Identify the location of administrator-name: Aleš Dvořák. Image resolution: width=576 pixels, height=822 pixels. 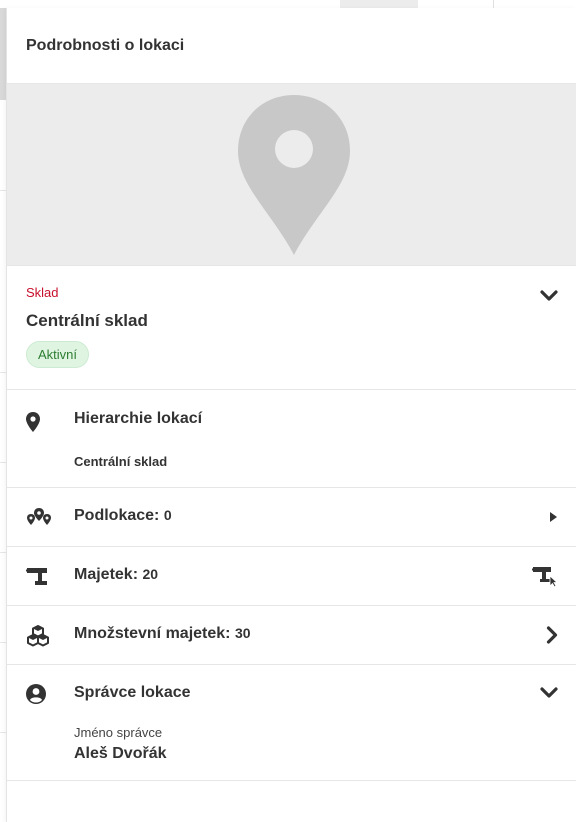
(120, 753).